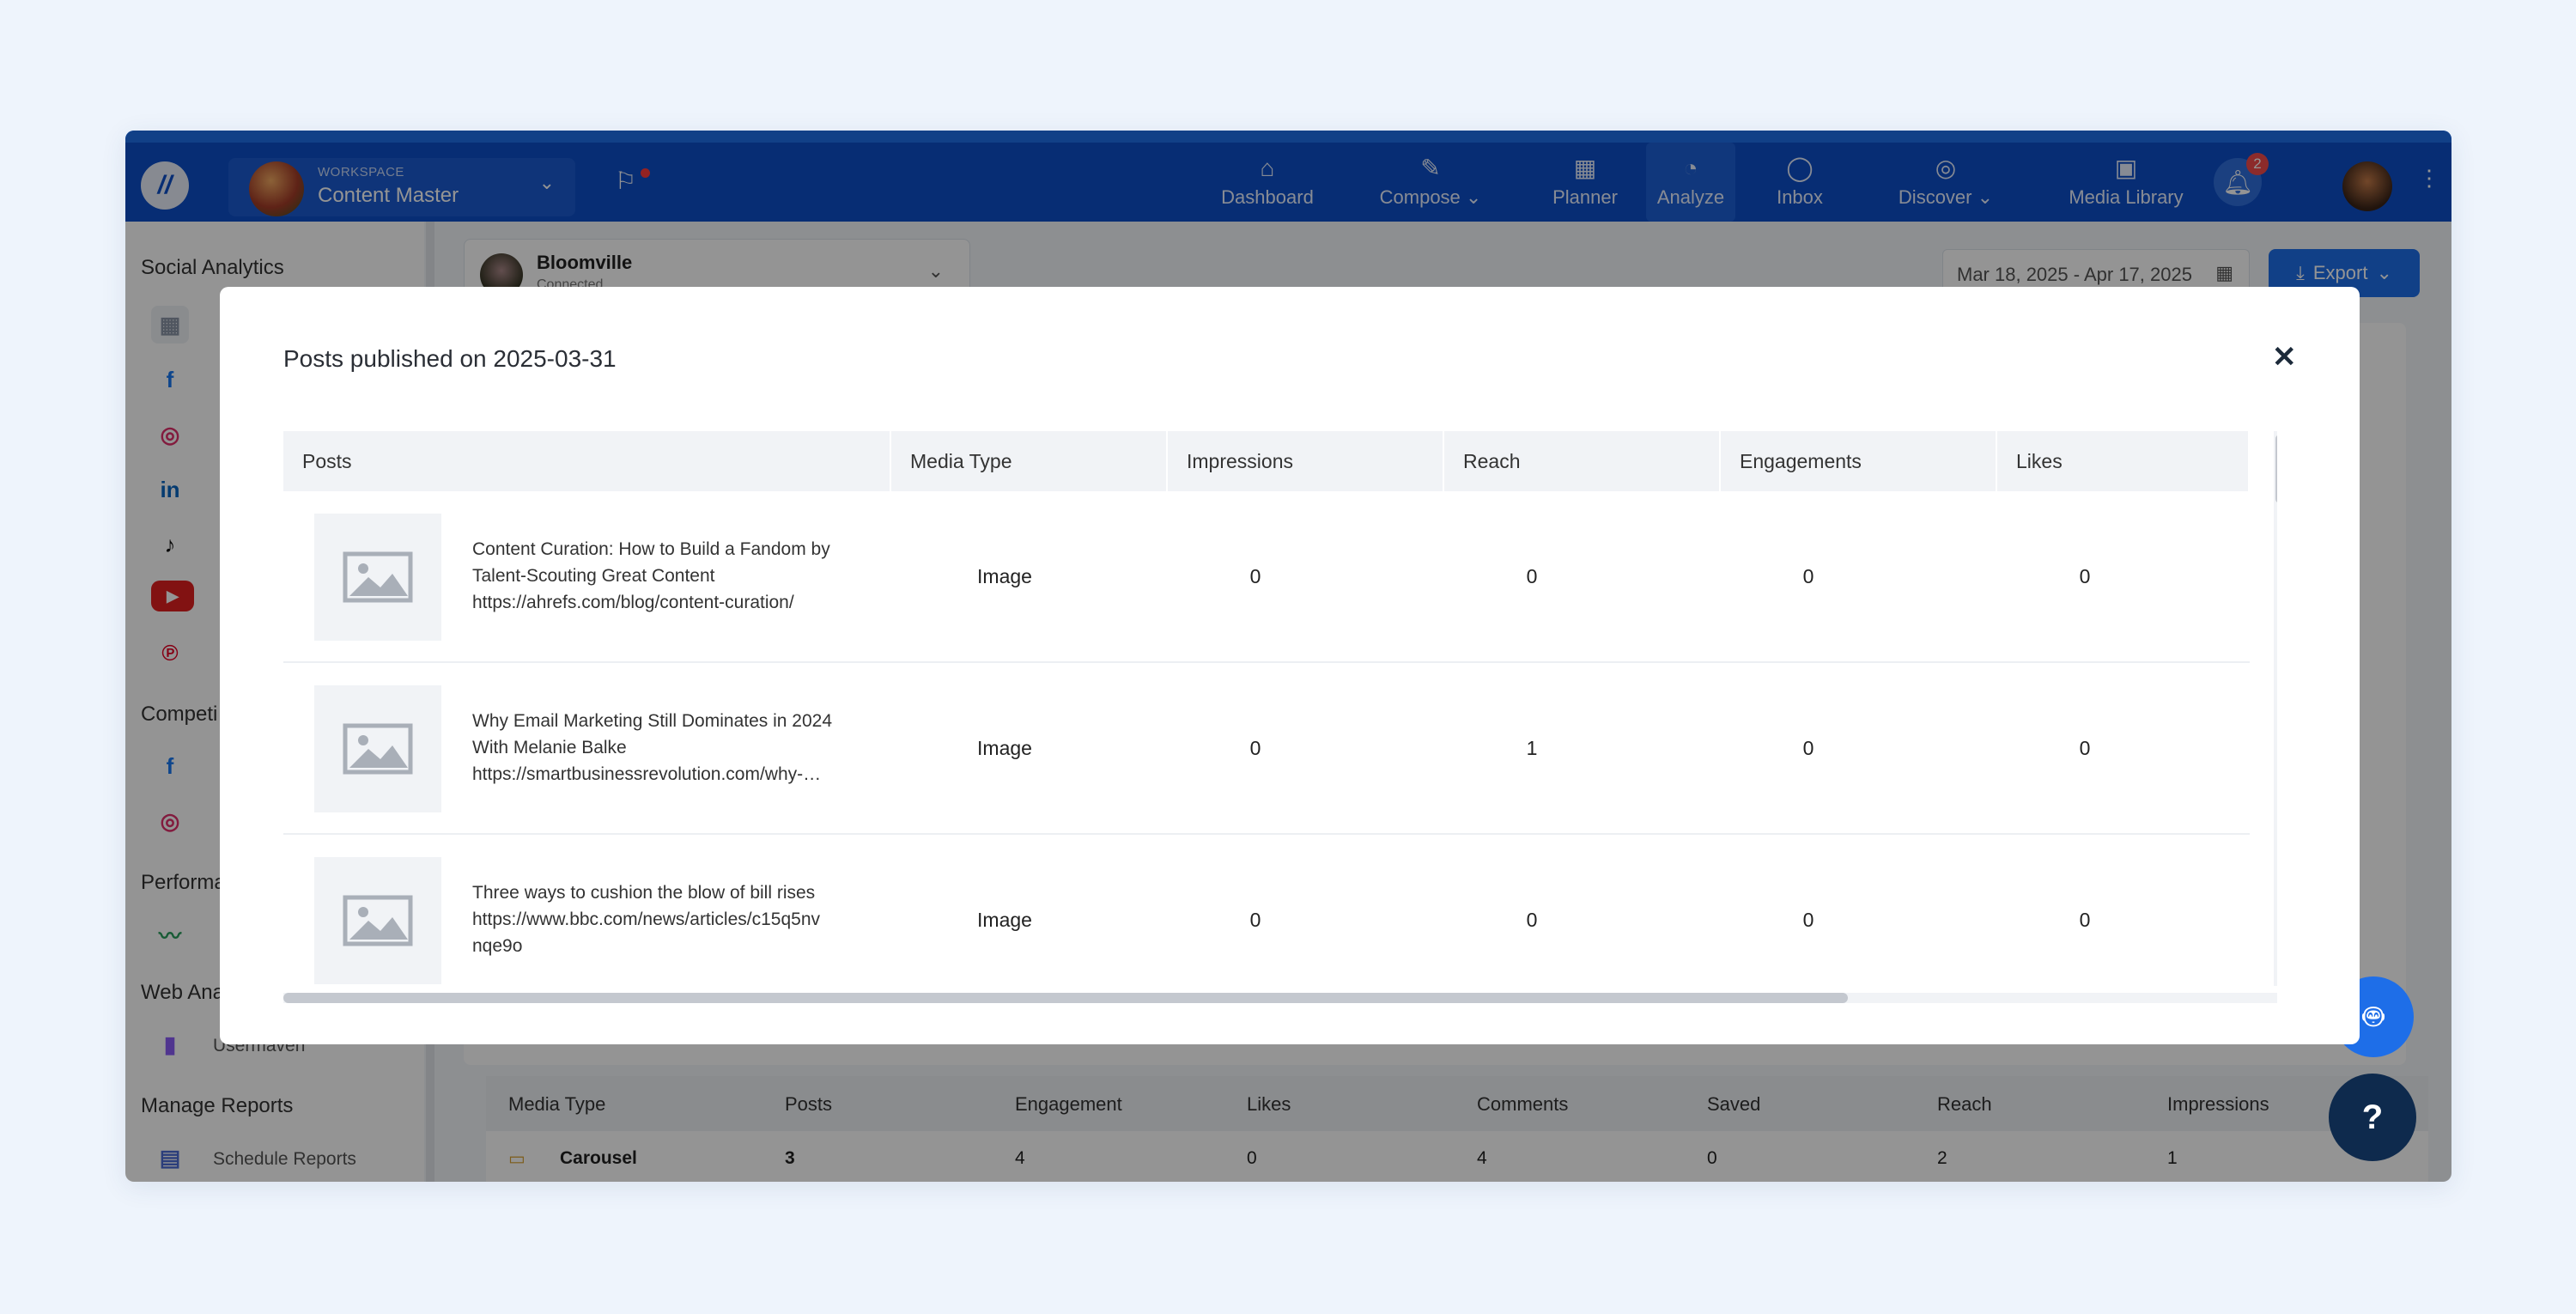 The image size is (2576, 1314). Describe the element at coordinates (1532, 748) in the screenshot. I see `reach-cell: 1` at that location.